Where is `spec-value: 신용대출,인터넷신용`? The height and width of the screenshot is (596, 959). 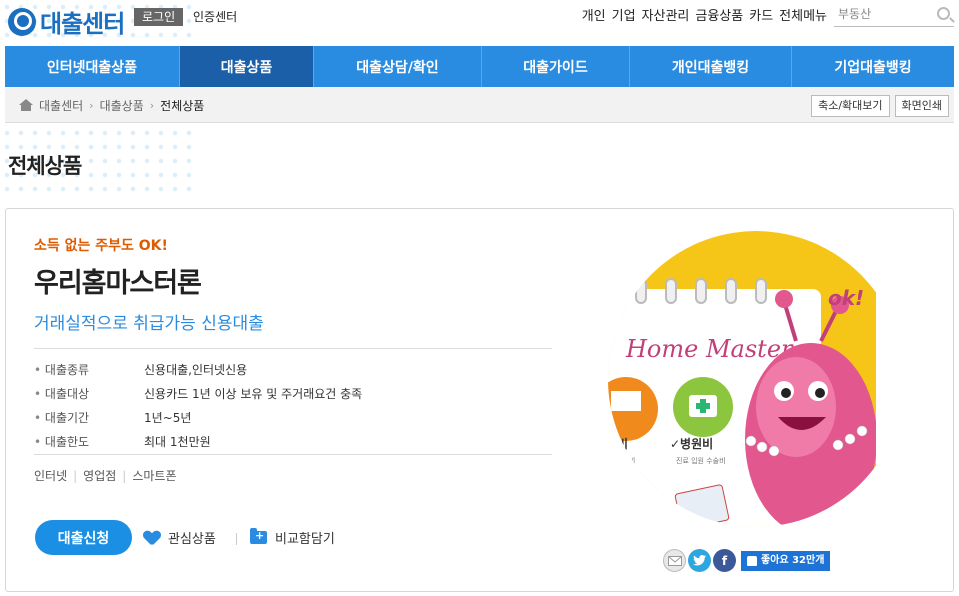 spec-value: 신용대출,인터넷신용 is located at coordinates (196, 369).